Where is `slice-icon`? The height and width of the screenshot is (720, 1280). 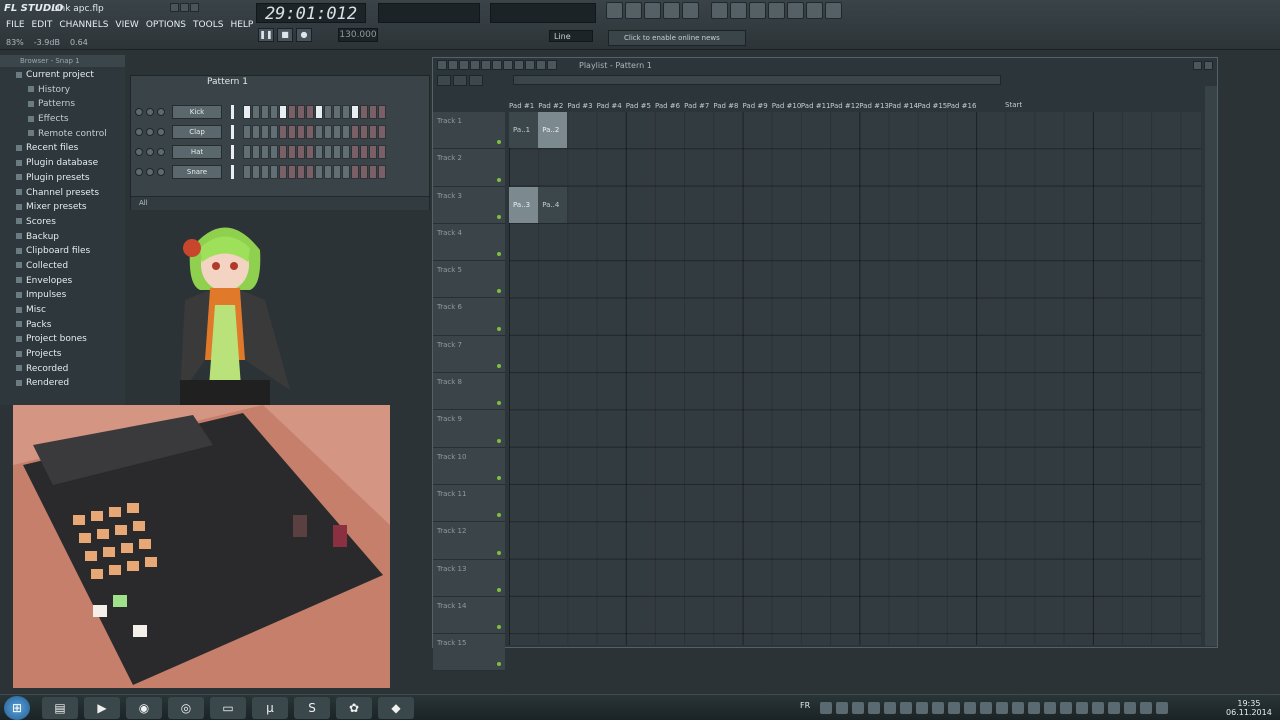 slice-icon is located at coordinates (519, 65).